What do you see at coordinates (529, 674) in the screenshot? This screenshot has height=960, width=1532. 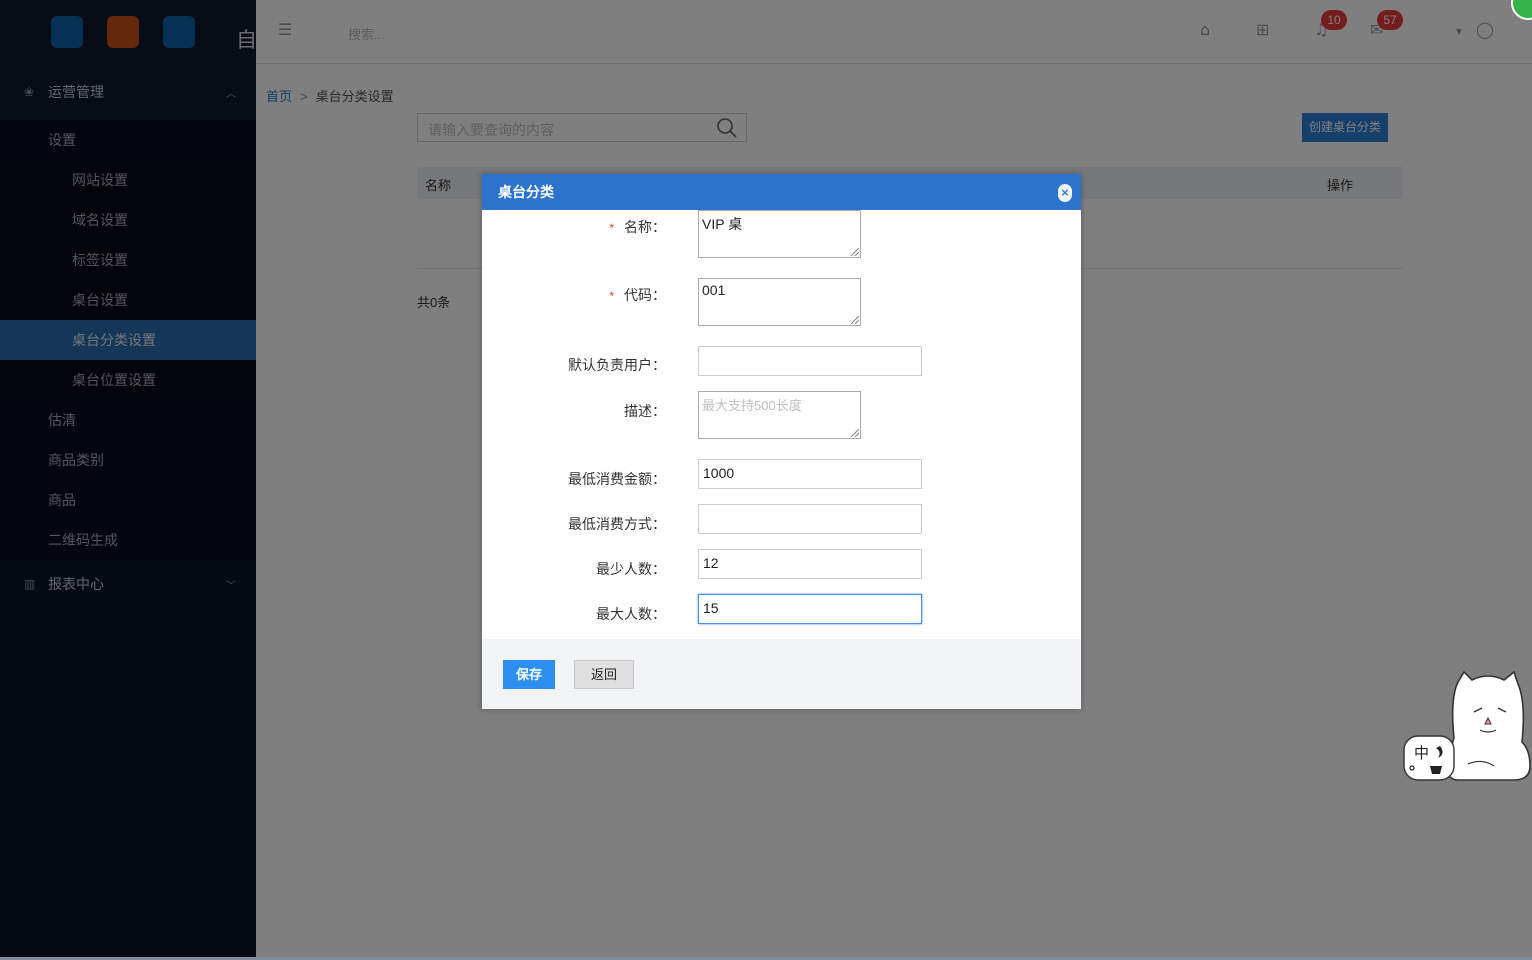 I see `save-button: 保存` at bounding box center [529, 674].